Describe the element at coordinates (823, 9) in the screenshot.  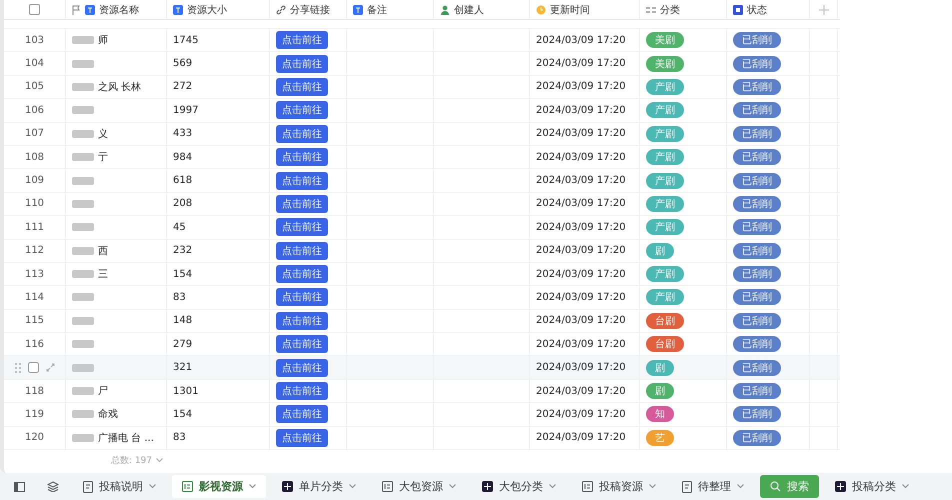
I see `add-column-icon` at that location.